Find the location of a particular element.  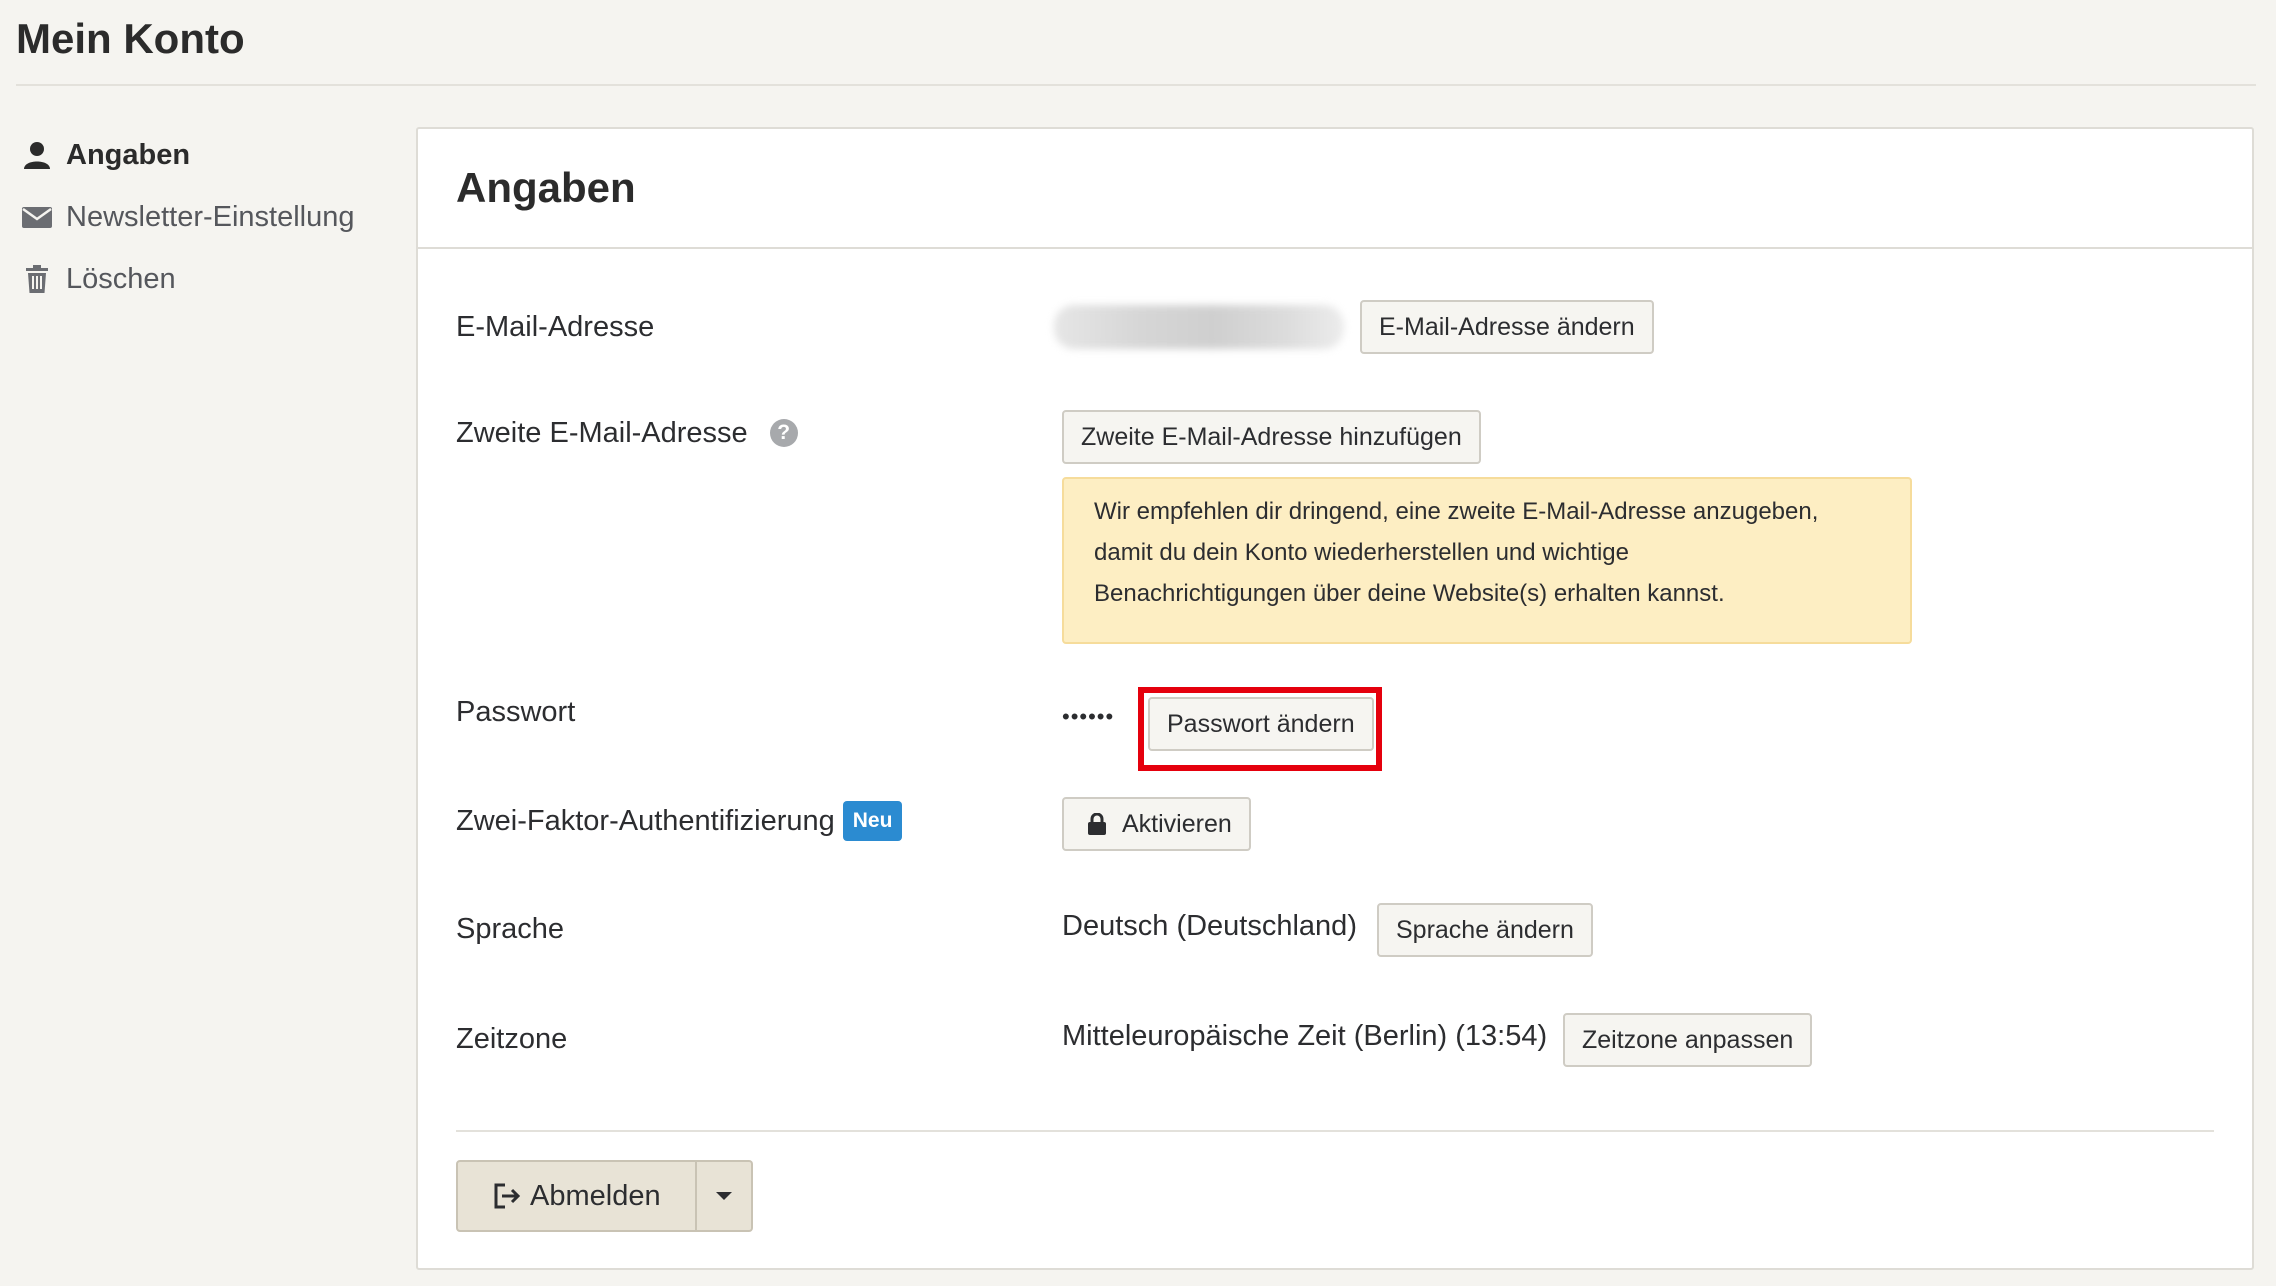

timezone-label: Zeitzone is located at coordinates (512, 1038).